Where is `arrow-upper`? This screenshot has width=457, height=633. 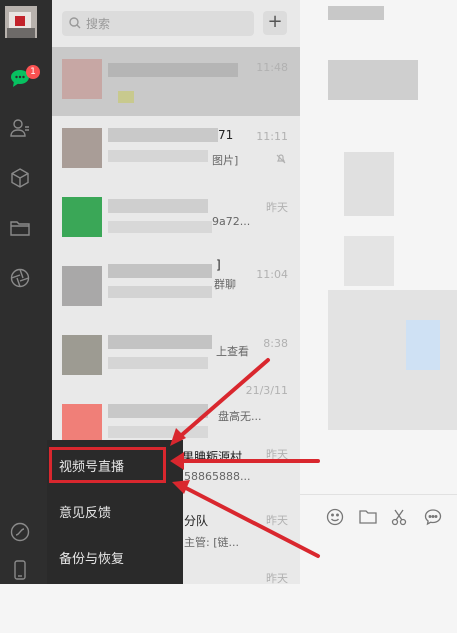 arrow-upper is located at coordinates (222, 400).